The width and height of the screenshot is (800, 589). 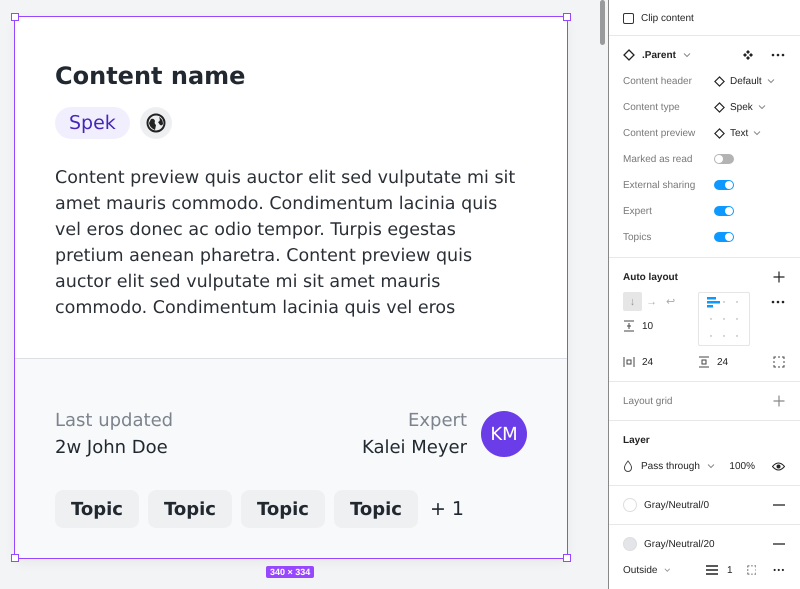 What do you see at coordinates (504, 434) in the screenshot?
I see `avatar: KM` at bounding box center [504, 434].